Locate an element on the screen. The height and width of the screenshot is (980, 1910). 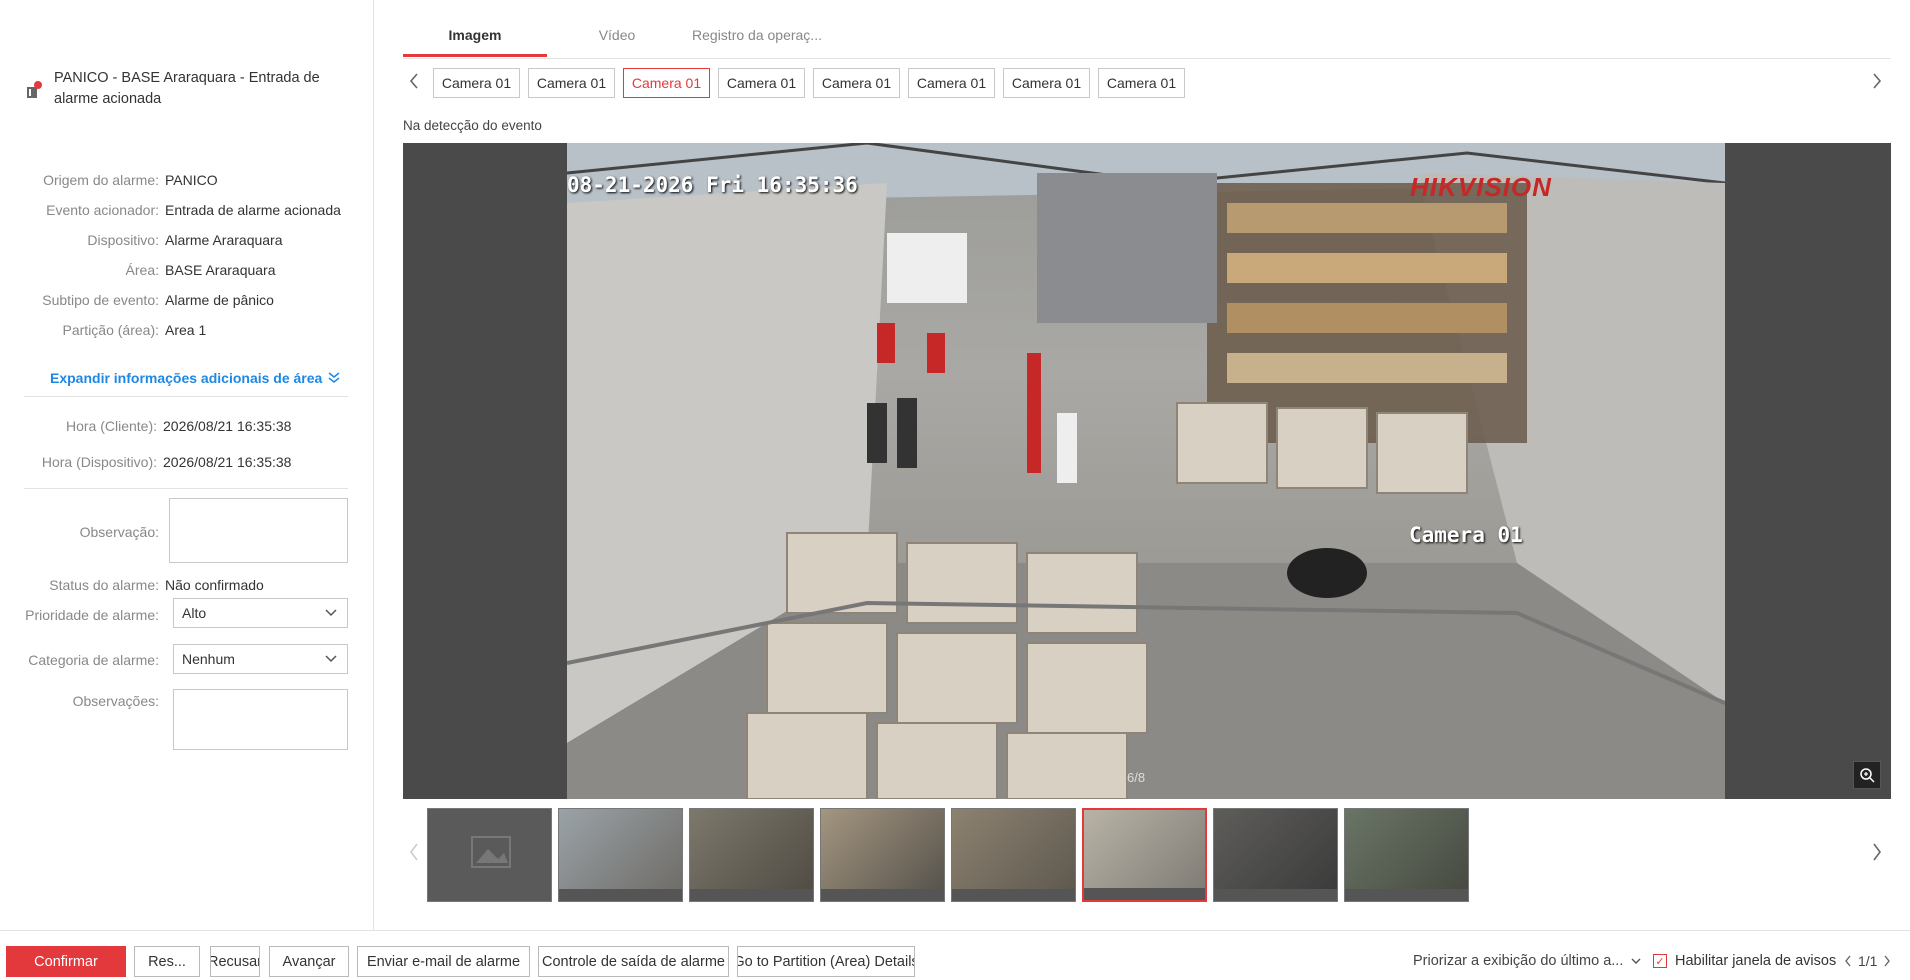
send-email-button: Enviar e-mail de alarme is located at coordinates (443, 961).